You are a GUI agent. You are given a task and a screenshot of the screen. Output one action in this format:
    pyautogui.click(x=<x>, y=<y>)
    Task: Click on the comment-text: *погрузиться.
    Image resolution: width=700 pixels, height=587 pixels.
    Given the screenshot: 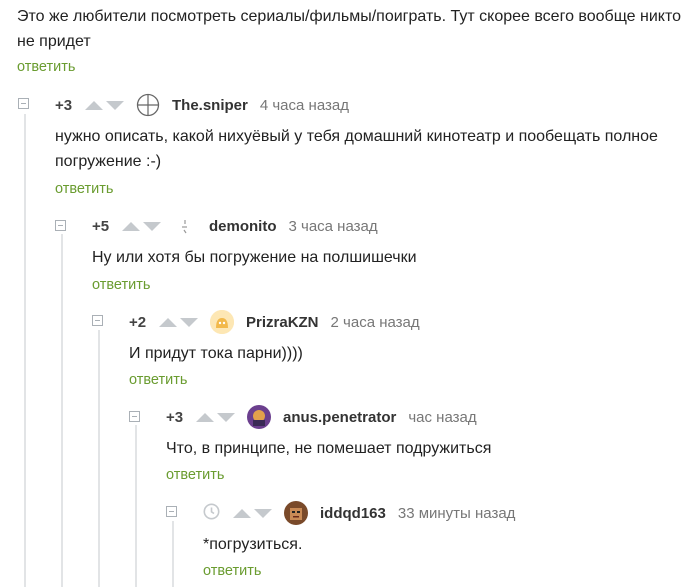 What is the action you would take?
    pyautogui.click(x=253, y=544)
    